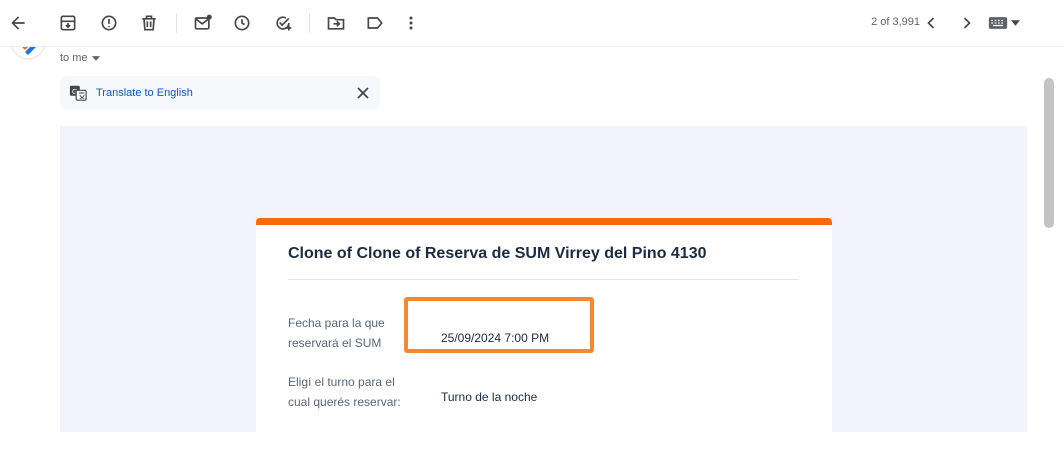  Describe the element at coordinates (18, 23) in the screenshot. I see `back-arrow-icon` at that location.